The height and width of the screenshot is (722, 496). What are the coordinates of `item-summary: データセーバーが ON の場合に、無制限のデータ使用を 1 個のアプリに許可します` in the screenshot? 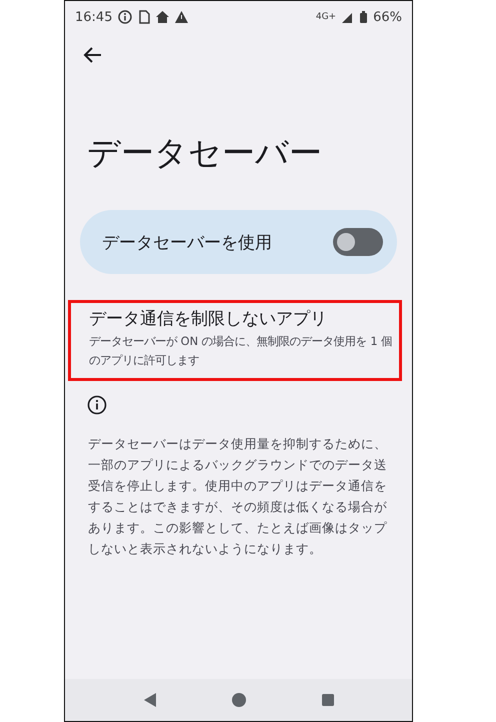 It's located at (241, 351).